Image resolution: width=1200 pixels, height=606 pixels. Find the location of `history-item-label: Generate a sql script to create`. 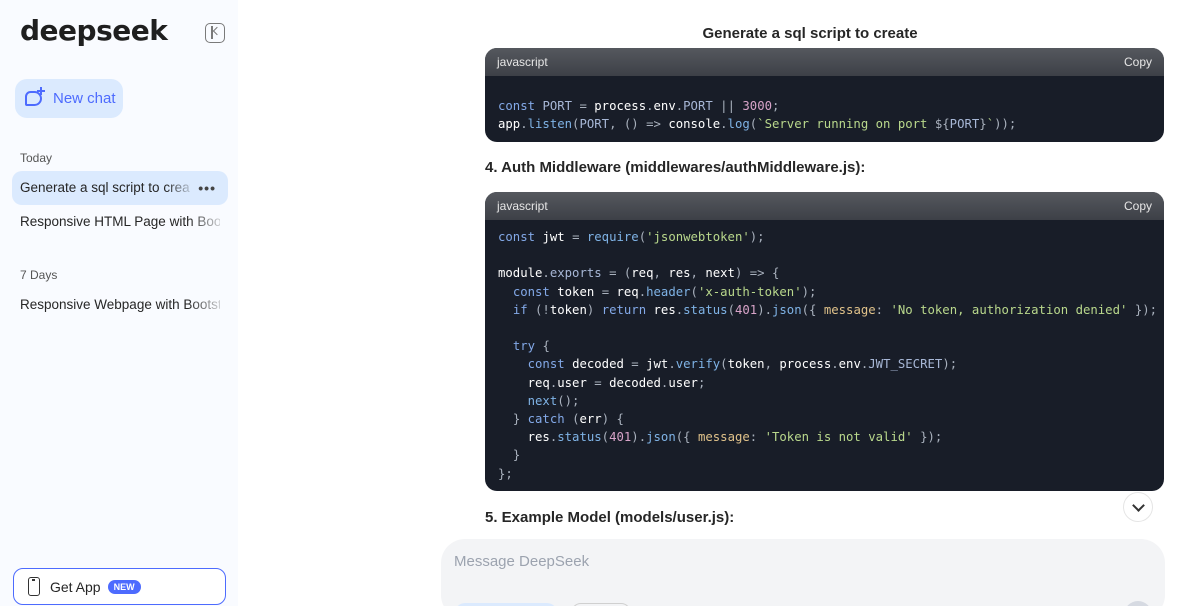

history-item-label: Generate a sql script to create is located at coordinates (105, 187).